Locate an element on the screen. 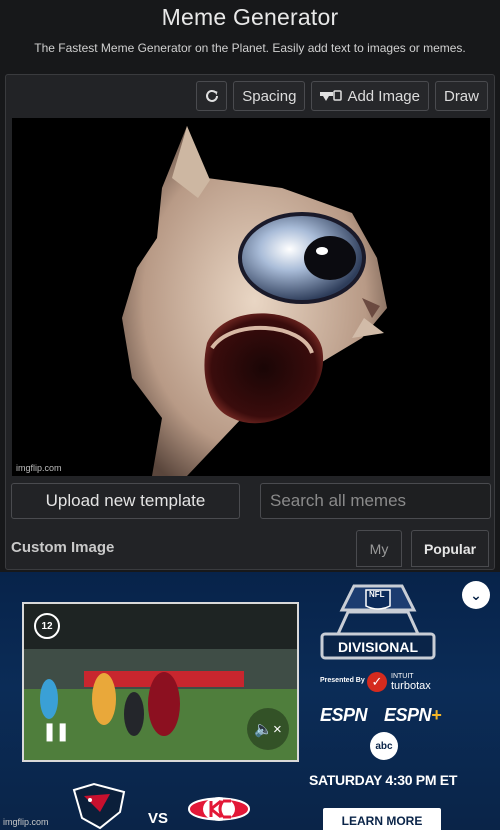 This screenshot has height=830, width=500. vs-text: VS is located at coordinates (158, 818).